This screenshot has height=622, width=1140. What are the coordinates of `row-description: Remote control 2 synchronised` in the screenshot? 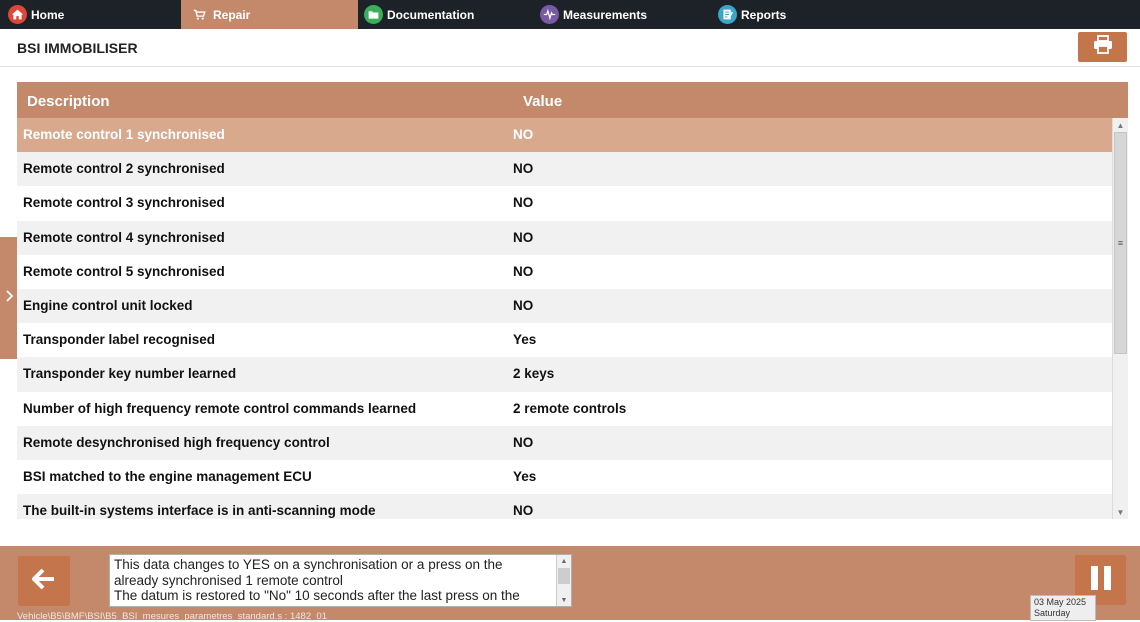 It's located at (124, 169).